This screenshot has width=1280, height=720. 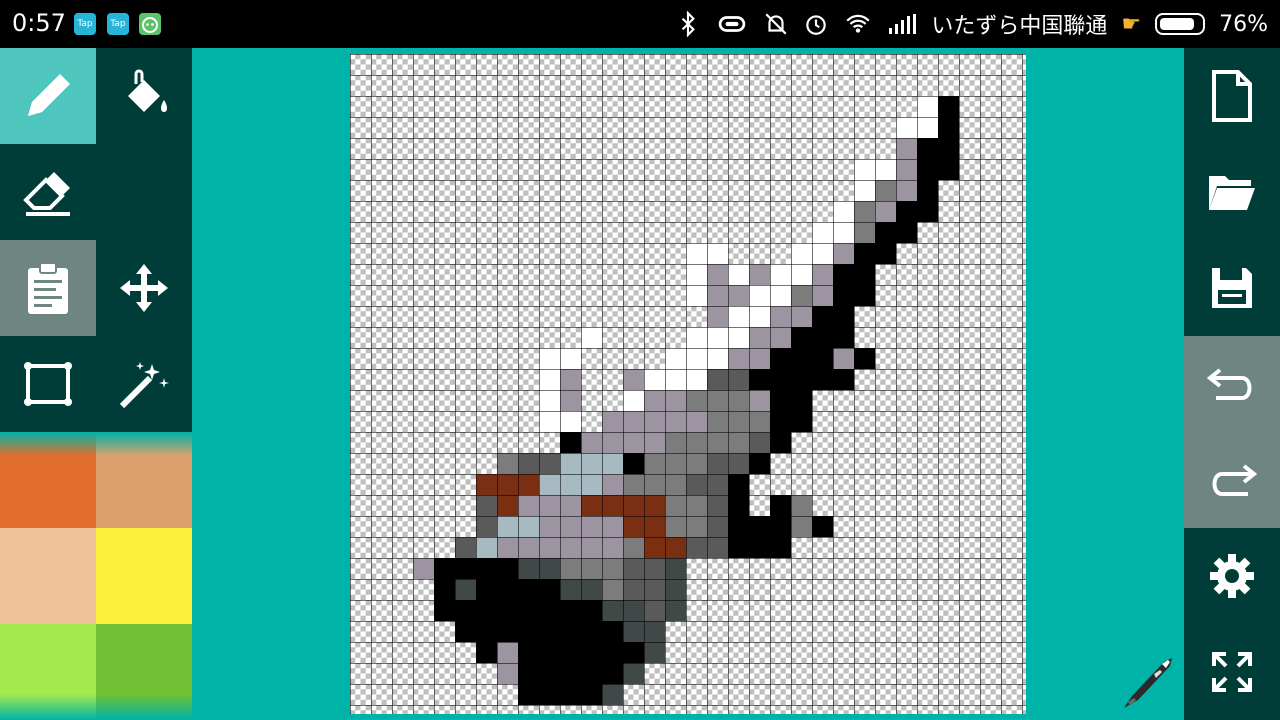 I want to click on empty-tool-slot, so click(x=144, y=192).